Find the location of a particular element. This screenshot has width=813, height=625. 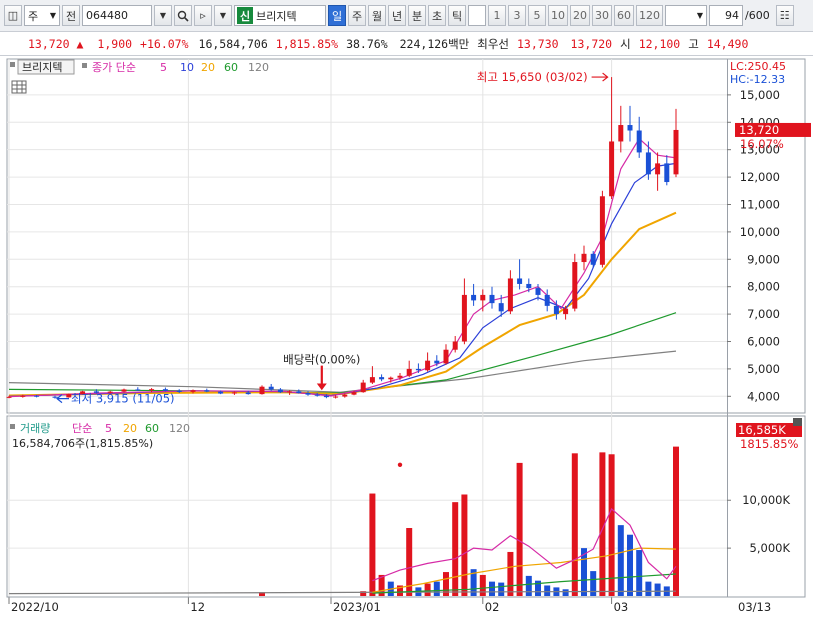

volume-legend-value: 16,584,706주(1,815.85%) is located at coordinates (82, 443).